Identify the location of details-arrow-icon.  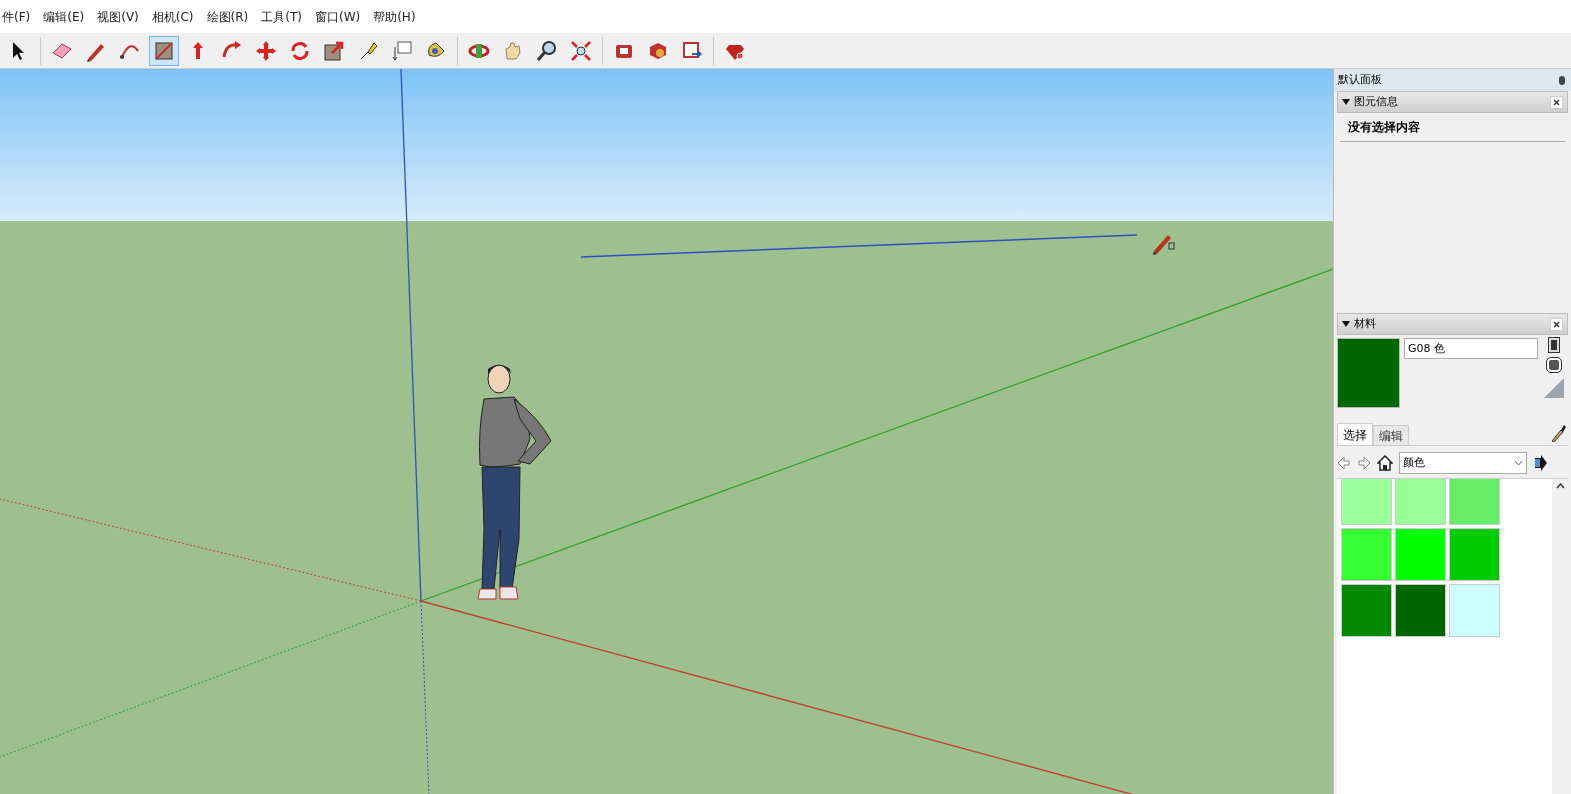
(1540, 463).